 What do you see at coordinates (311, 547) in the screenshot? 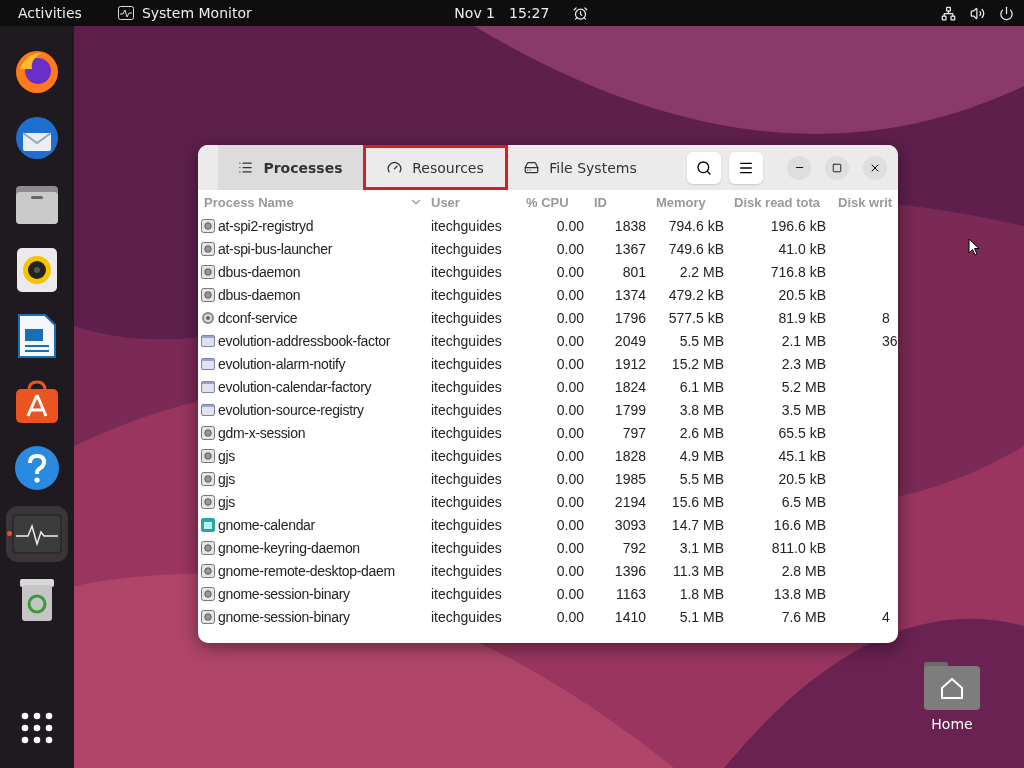
I see `table-cell: gnome-keyring-daemon` at bounding box center [311, 547].